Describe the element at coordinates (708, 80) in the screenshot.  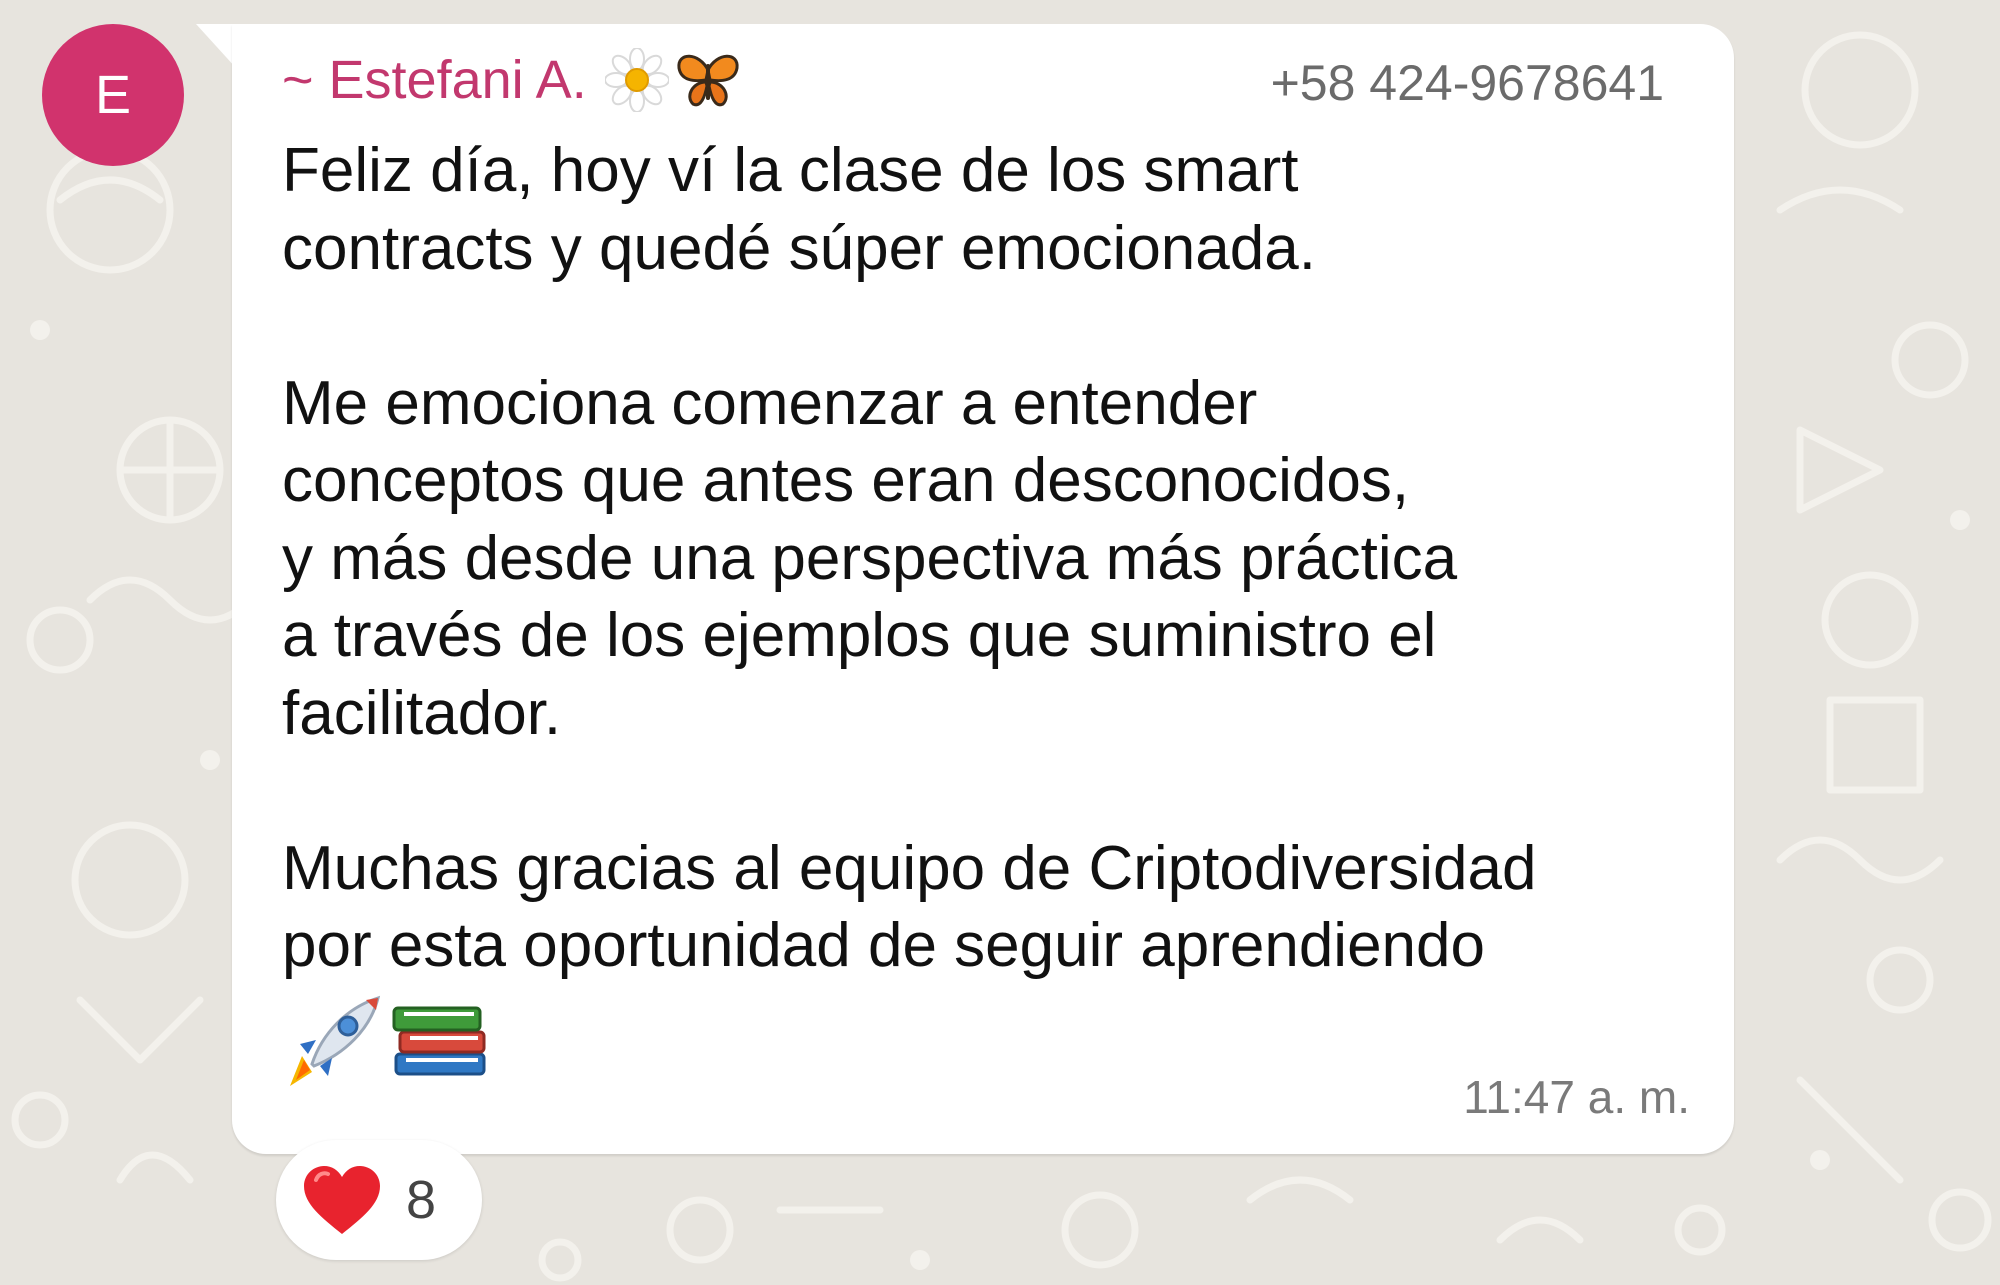
I see `butterfly-icon` at that location.